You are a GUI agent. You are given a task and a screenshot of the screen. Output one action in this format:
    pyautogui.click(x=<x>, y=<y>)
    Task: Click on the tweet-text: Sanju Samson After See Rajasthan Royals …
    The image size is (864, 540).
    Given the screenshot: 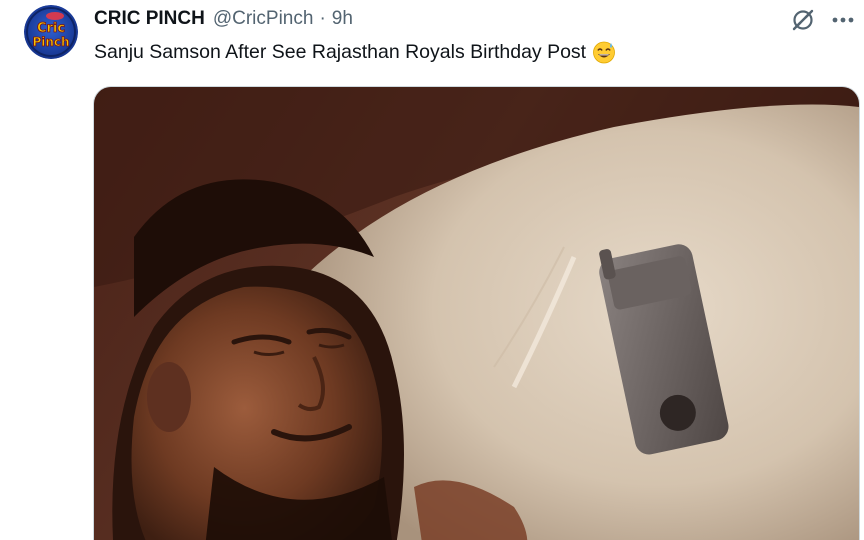 What is the action you would take?
    pyautogui.click(x=340, y=52)
    